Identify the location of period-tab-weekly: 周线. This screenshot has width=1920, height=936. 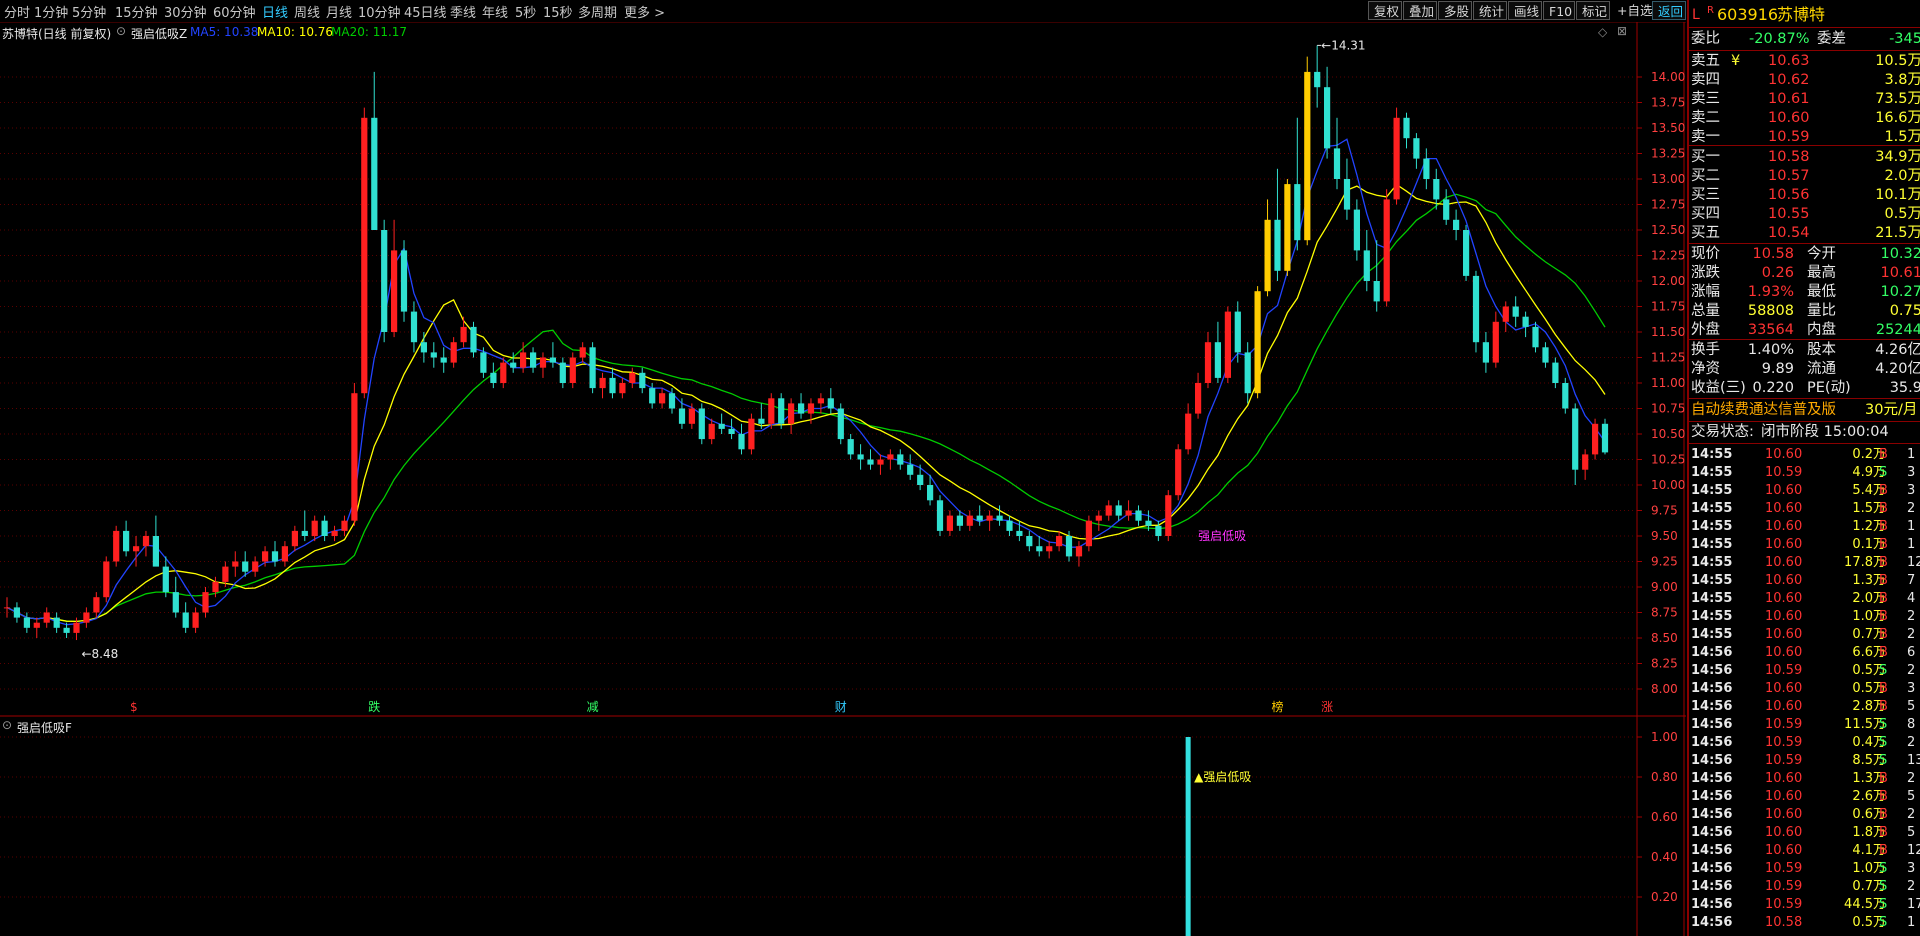
(307, 11).